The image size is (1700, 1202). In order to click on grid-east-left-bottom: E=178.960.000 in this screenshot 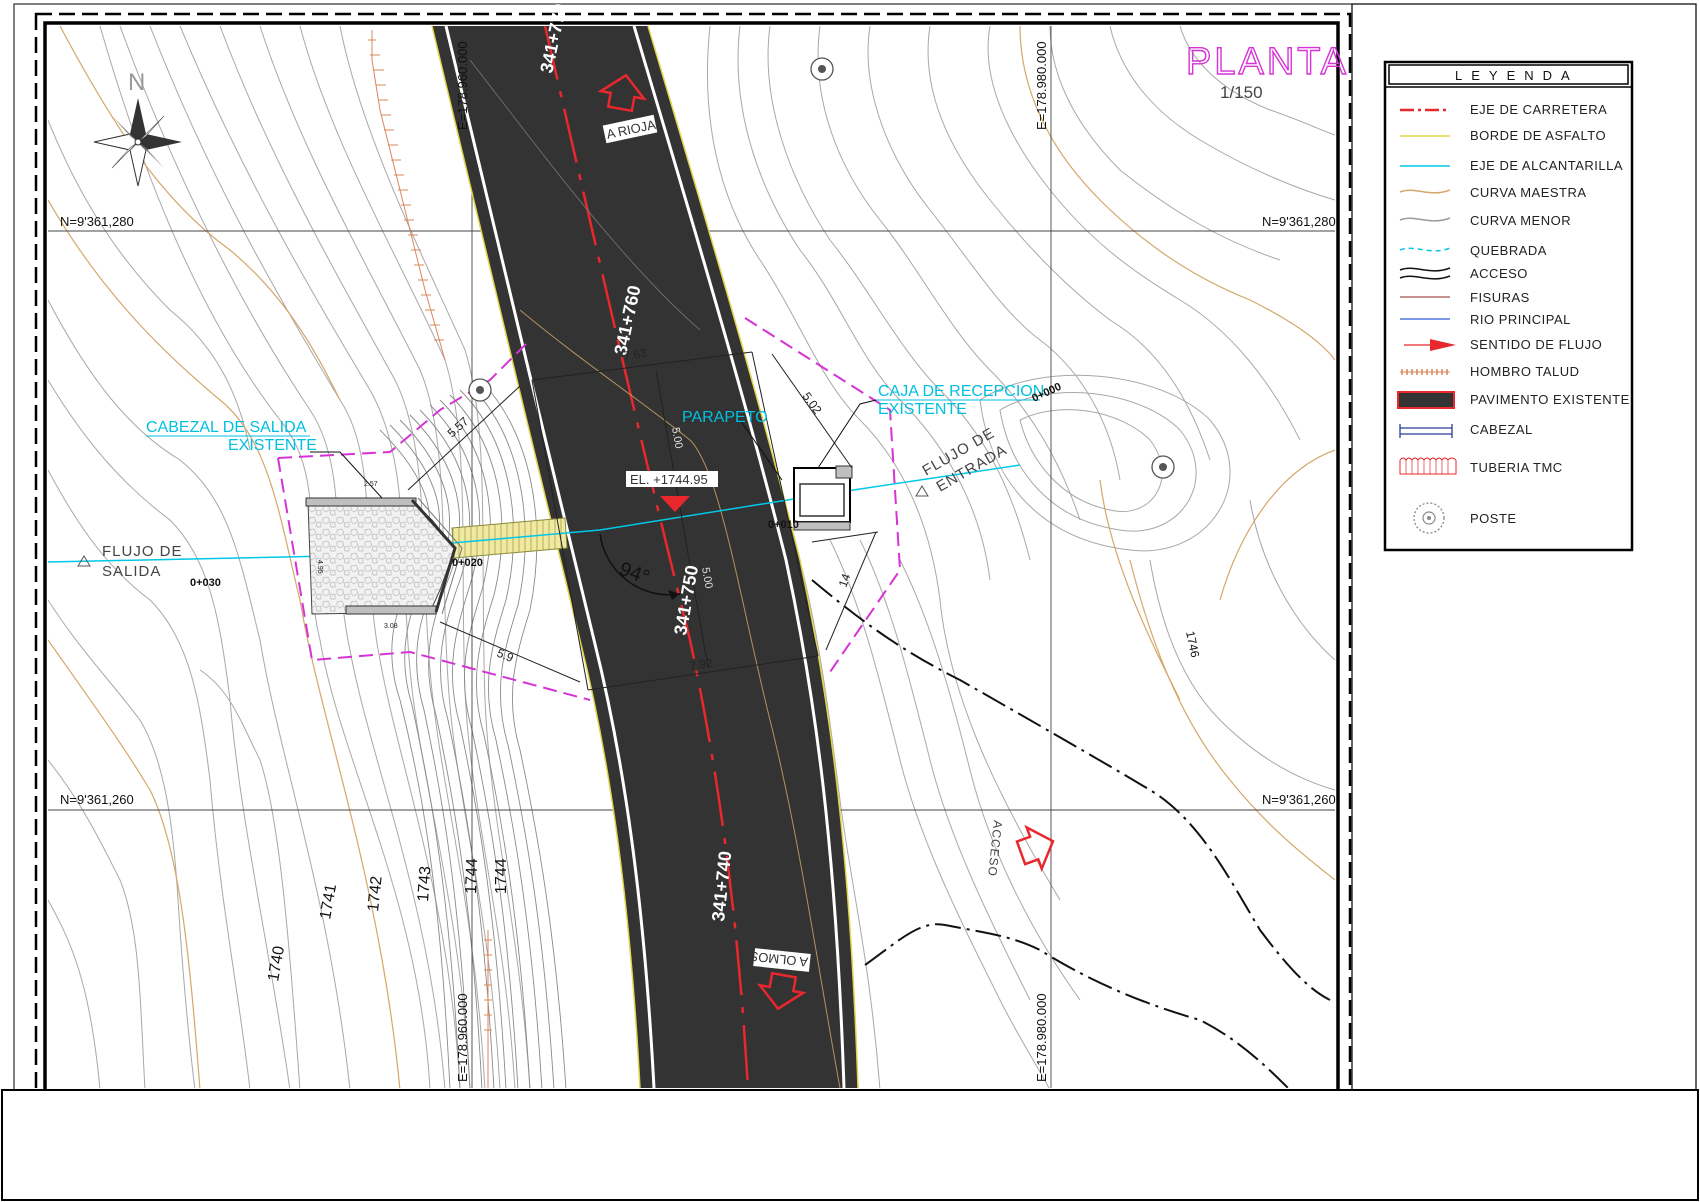, I will do `click(462, 1037)`.